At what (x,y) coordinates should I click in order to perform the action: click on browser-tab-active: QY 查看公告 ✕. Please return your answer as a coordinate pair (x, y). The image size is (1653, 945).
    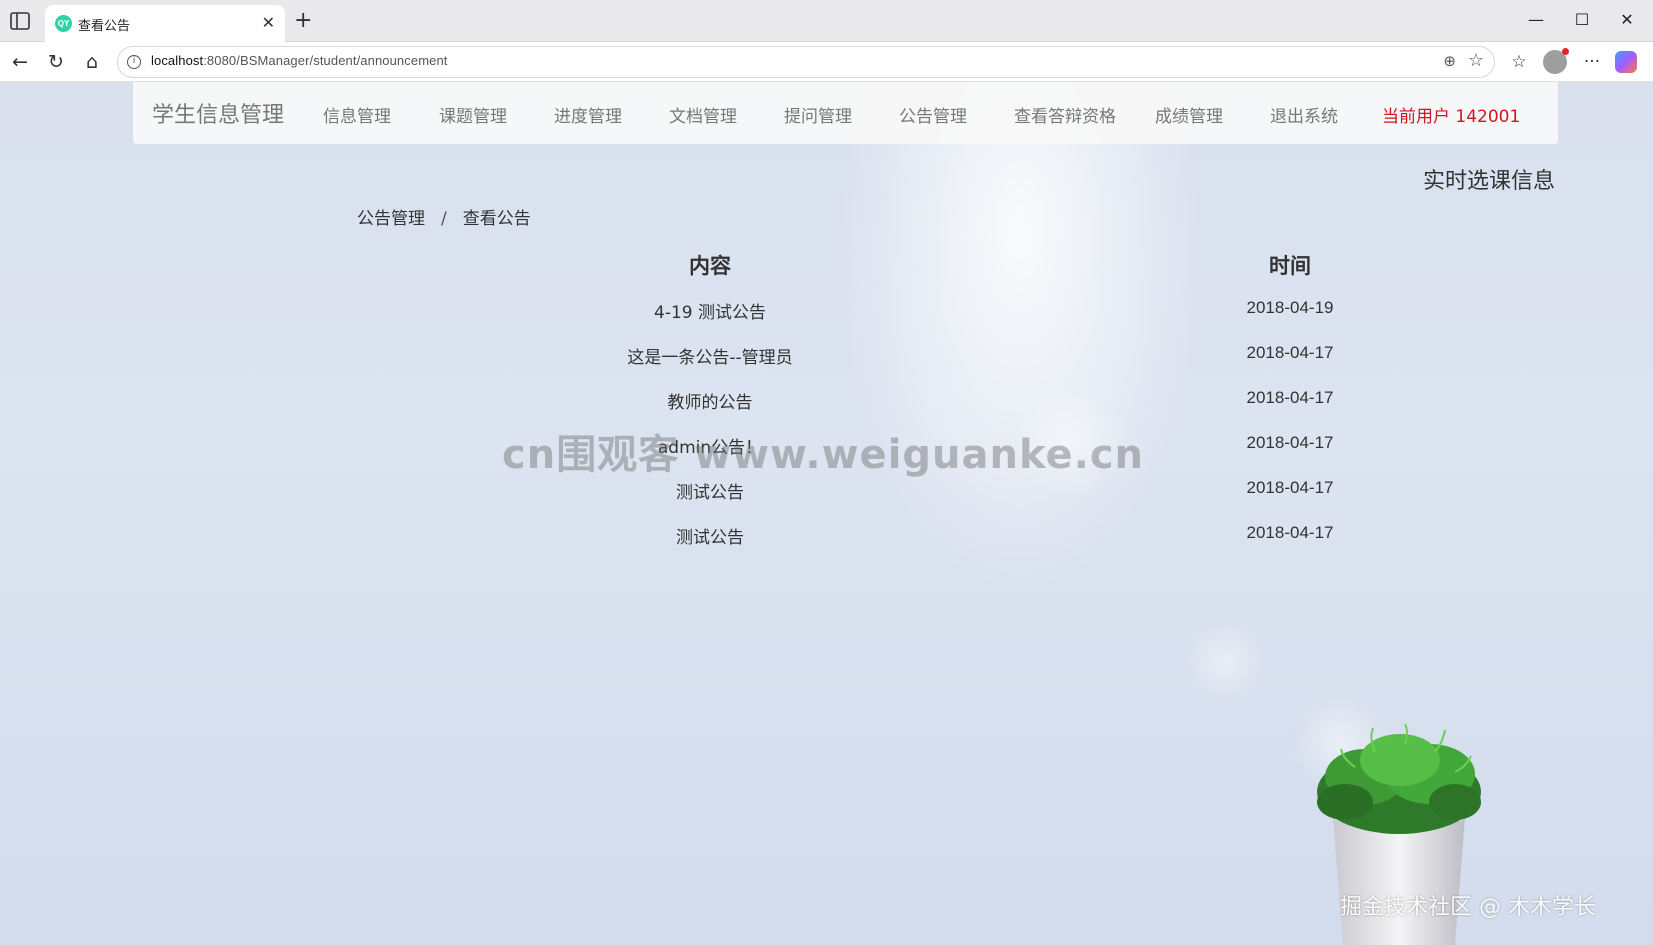
    Looking at the image, I should click on (165, 23).